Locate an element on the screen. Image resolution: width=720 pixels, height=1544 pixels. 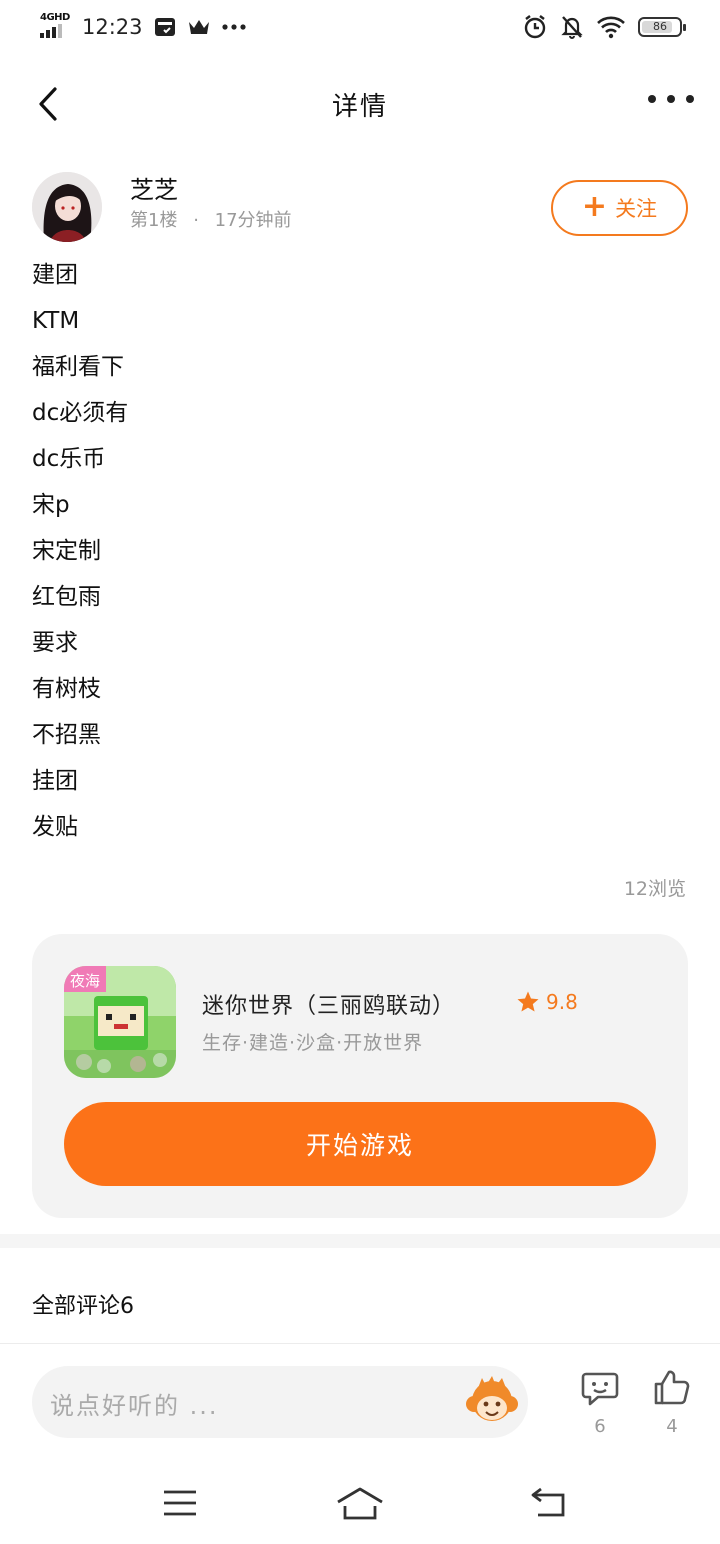
status-bar: 4GHD 12:23 86 is located at coordinates (360, 28).